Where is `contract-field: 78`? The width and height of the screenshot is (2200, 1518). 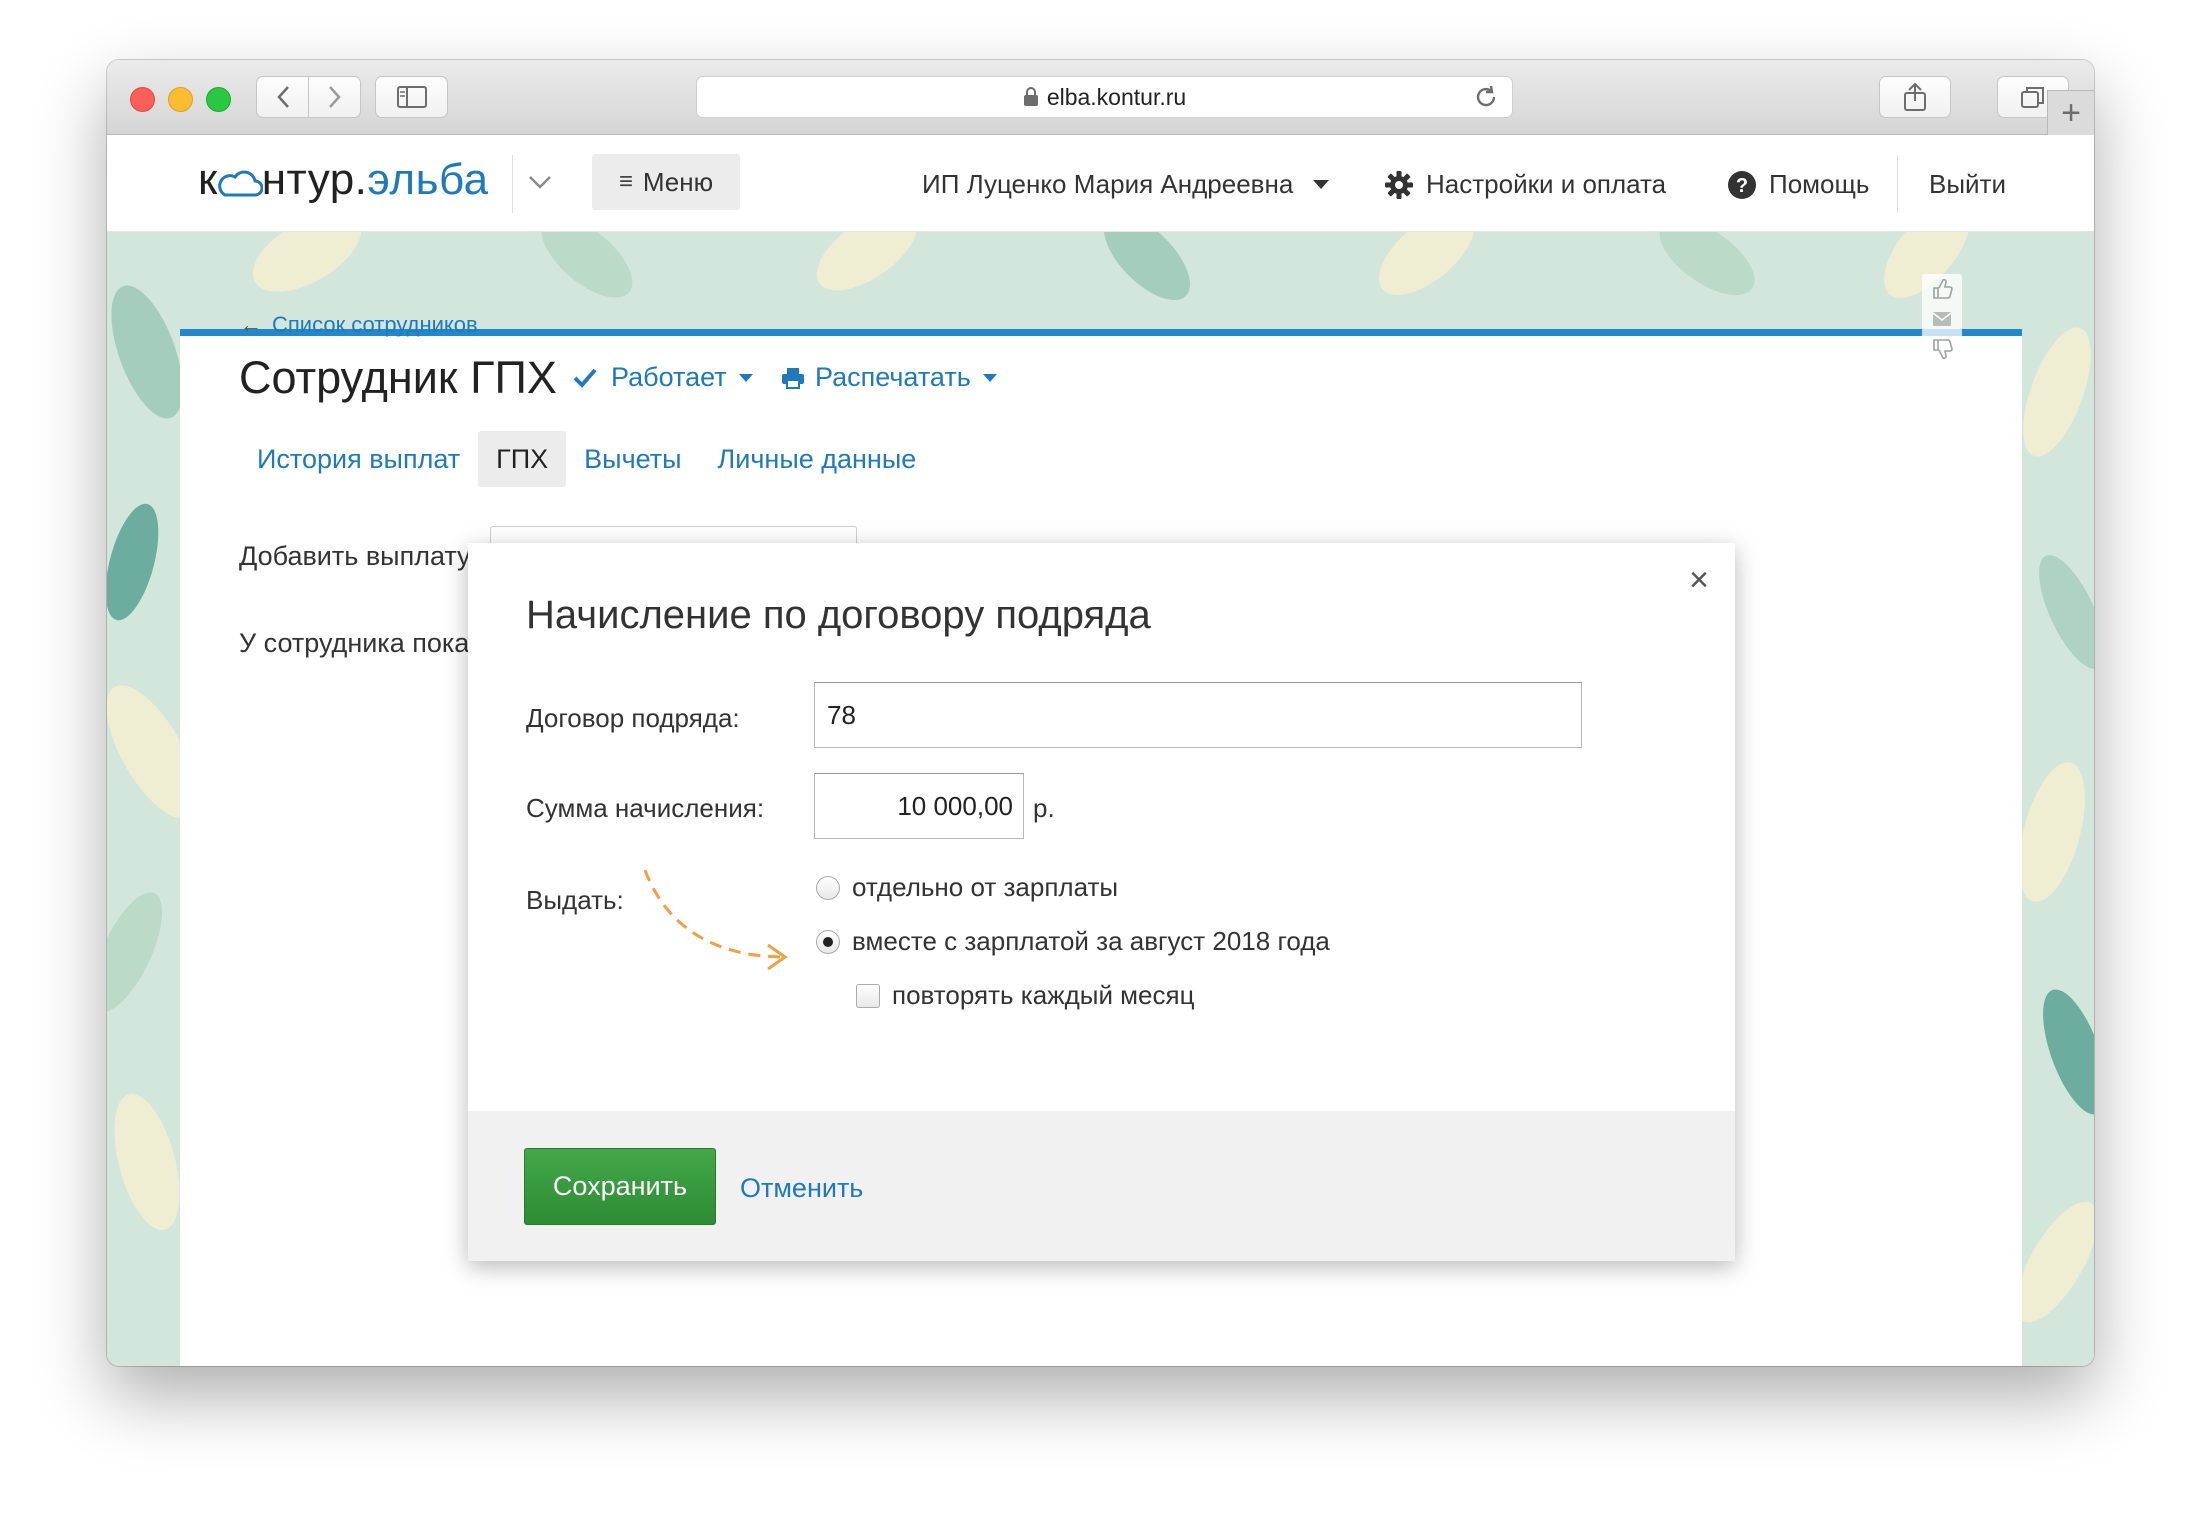 contract-field: 78 is located at coordinates (1198, 715).